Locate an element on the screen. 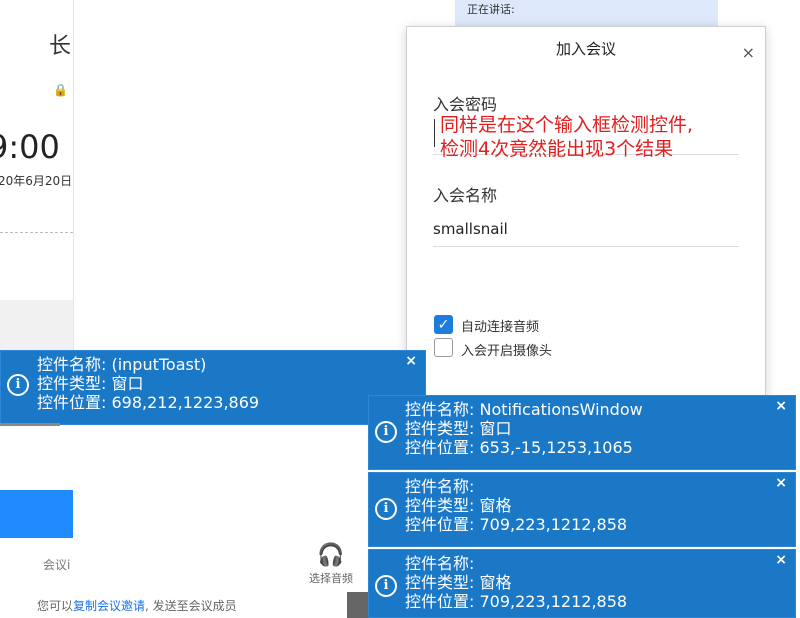 The image size is (800, 618). select-audio-label: 选择音频 is located at coordinates (331, 578).